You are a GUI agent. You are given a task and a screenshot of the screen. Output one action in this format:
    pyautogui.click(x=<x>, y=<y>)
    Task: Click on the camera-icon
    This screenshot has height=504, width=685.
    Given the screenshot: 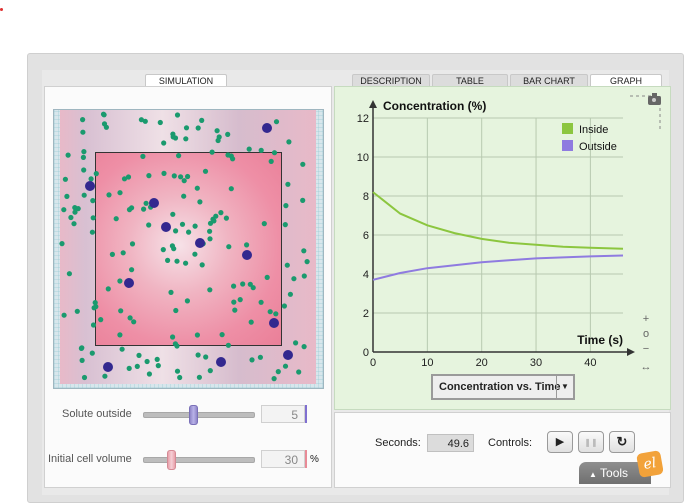 What is the action you would take?
    pyautogui.click(x=654, y=99)
    